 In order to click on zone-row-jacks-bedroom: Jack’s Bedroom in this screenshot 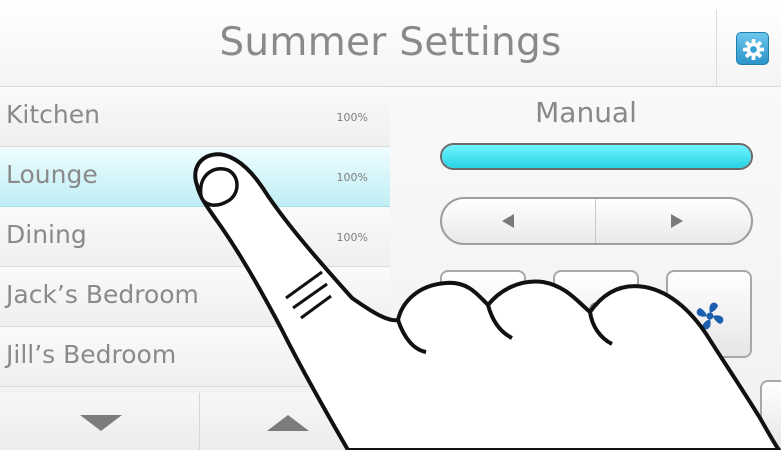, I will do `click(195, 297)`.